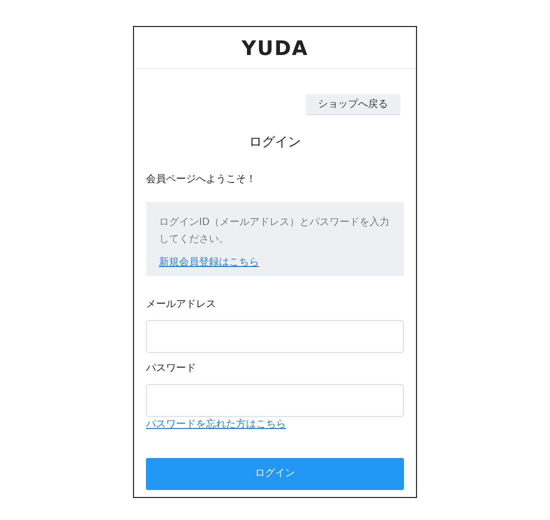 This screenshot has width=550, height=520. I want to click on forgot-password-link: パスワードを忘れた方はこちら, so click(216, 424).